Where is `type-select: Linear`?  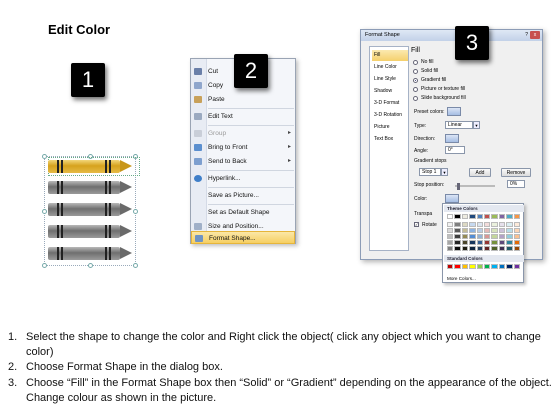 type-select: Linear is located at coordinates (459, 125).